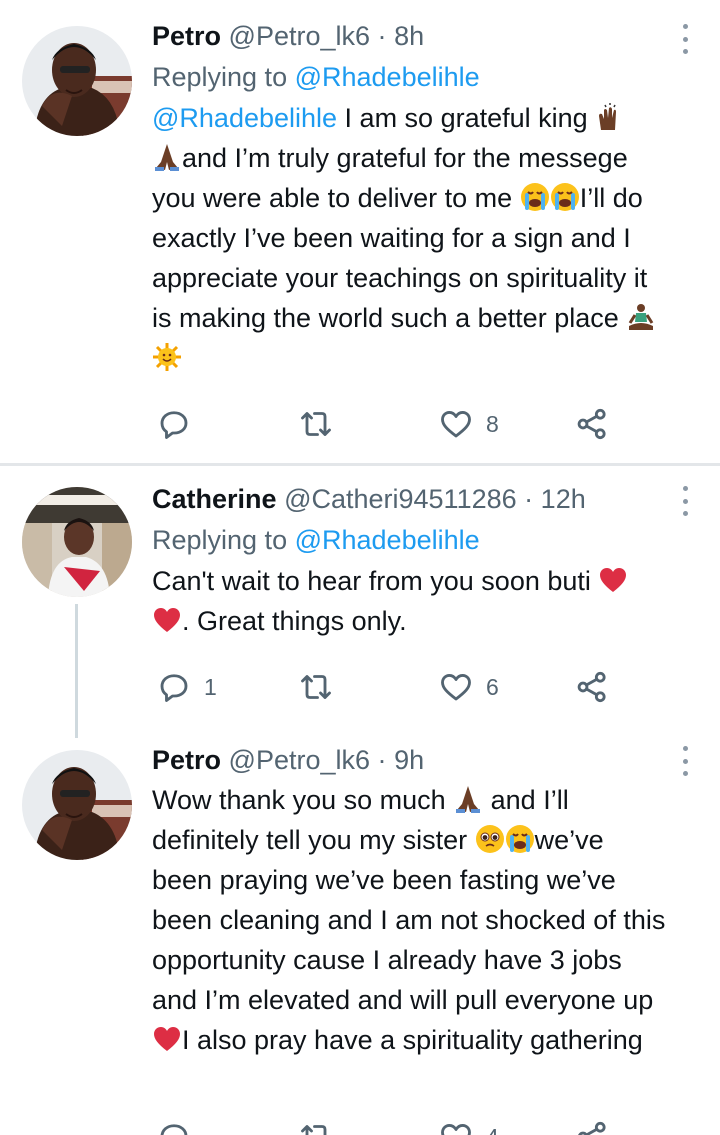 This screenshot has width=720, height=1135. I want to click on text-segment: . Great things only., so click(294, 621).